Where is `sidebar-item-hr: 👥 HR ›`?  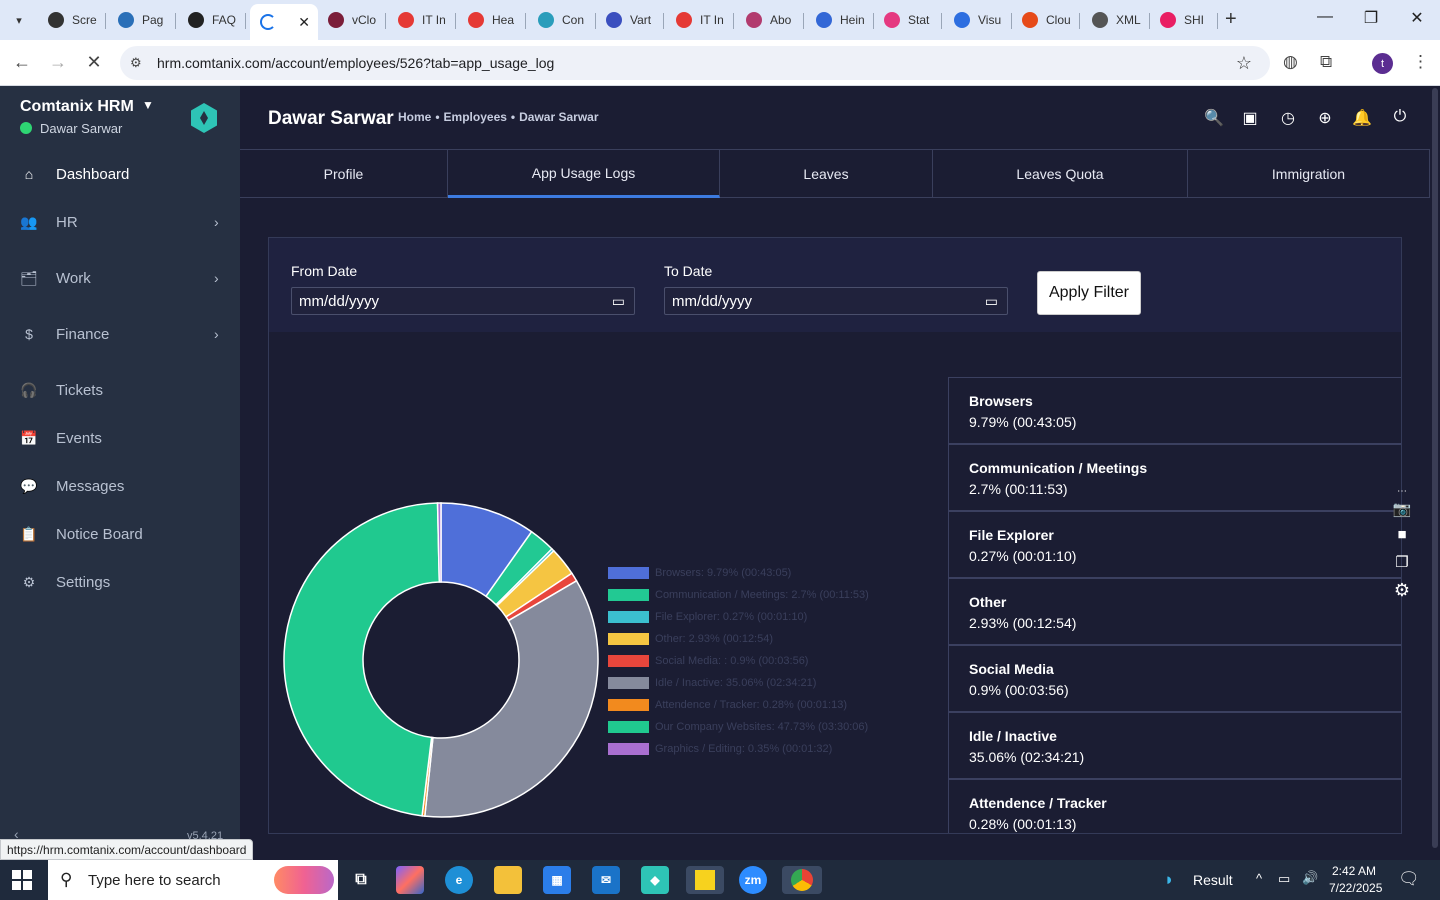 sidebar-item-hr: 👥 HR › is located at coordinates (120, 222).